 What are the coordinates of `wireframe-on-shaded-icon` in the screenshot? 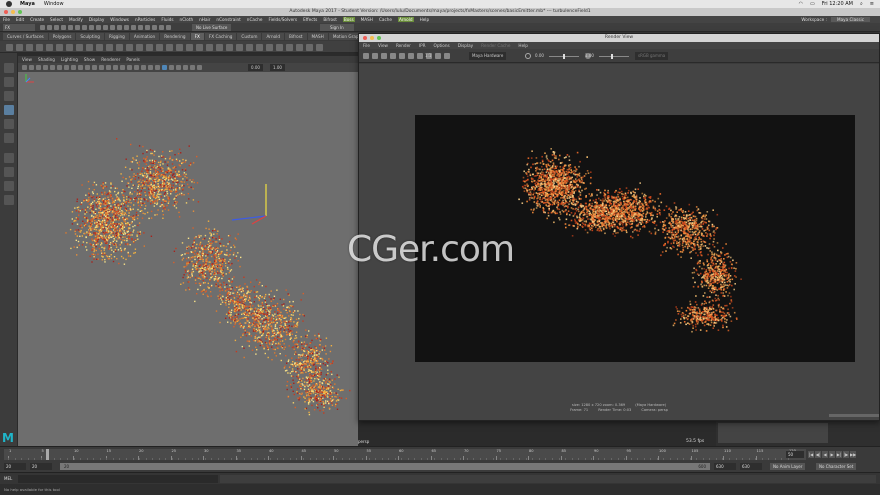 It's located at (115, 67).